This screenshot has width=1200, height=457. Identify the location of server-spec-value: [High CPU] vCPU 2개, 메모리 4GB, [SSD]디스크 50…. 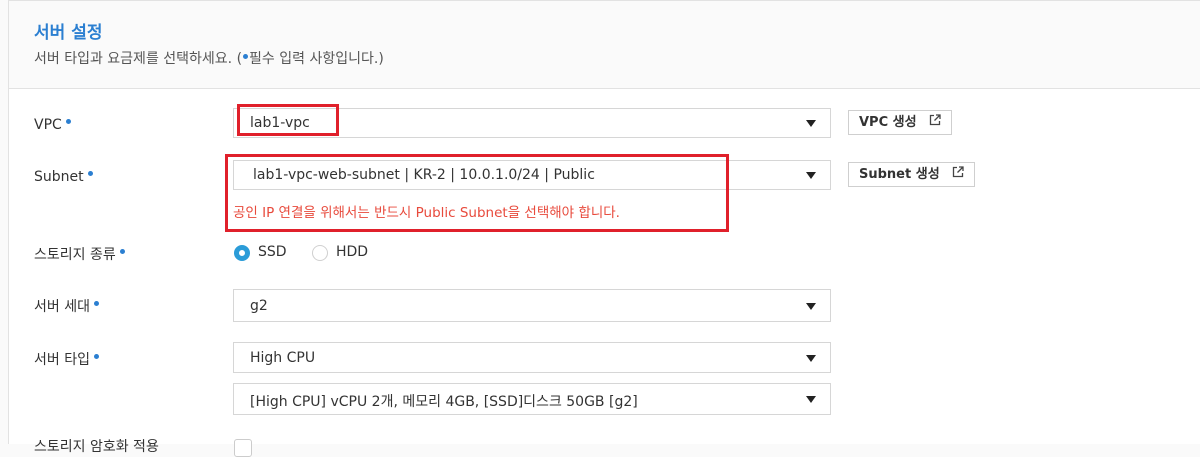
(444, 402).